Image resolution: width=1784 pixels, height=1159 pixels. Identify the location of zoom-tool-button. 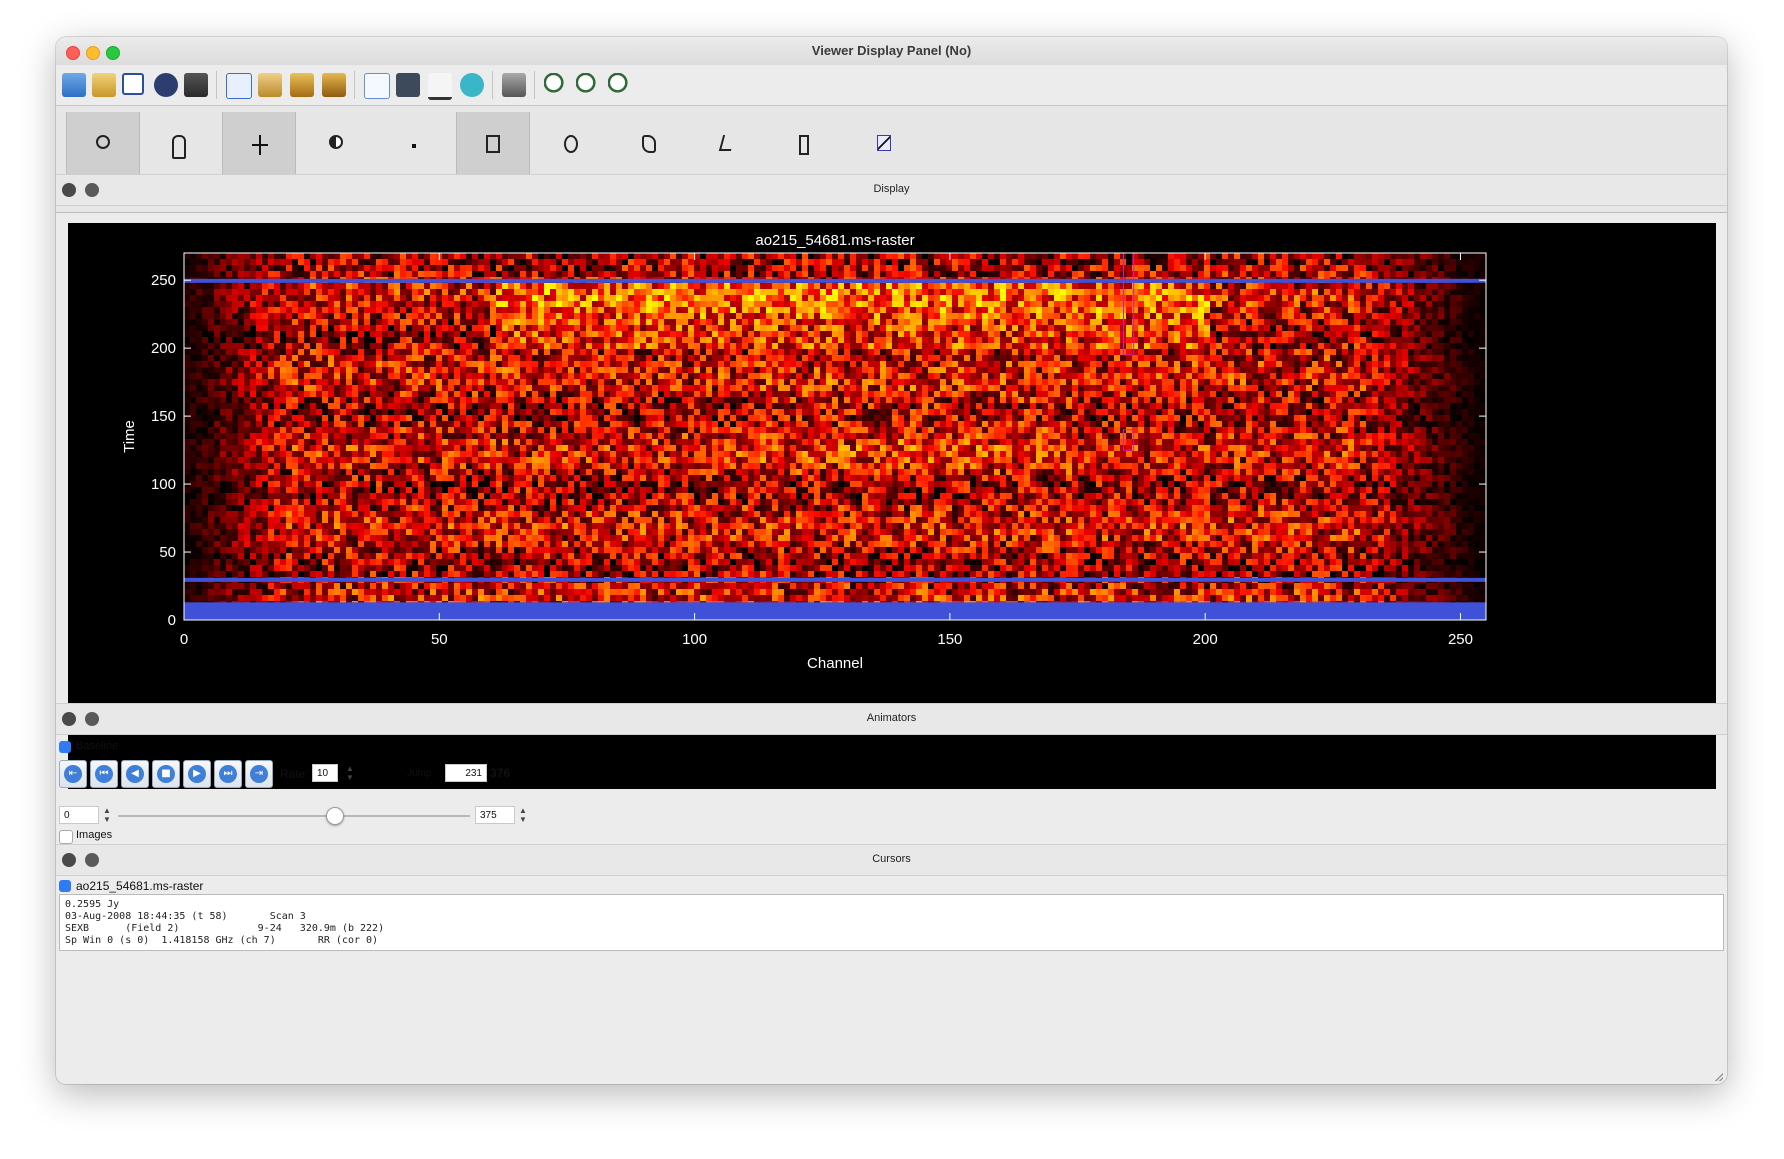
(103, 147).